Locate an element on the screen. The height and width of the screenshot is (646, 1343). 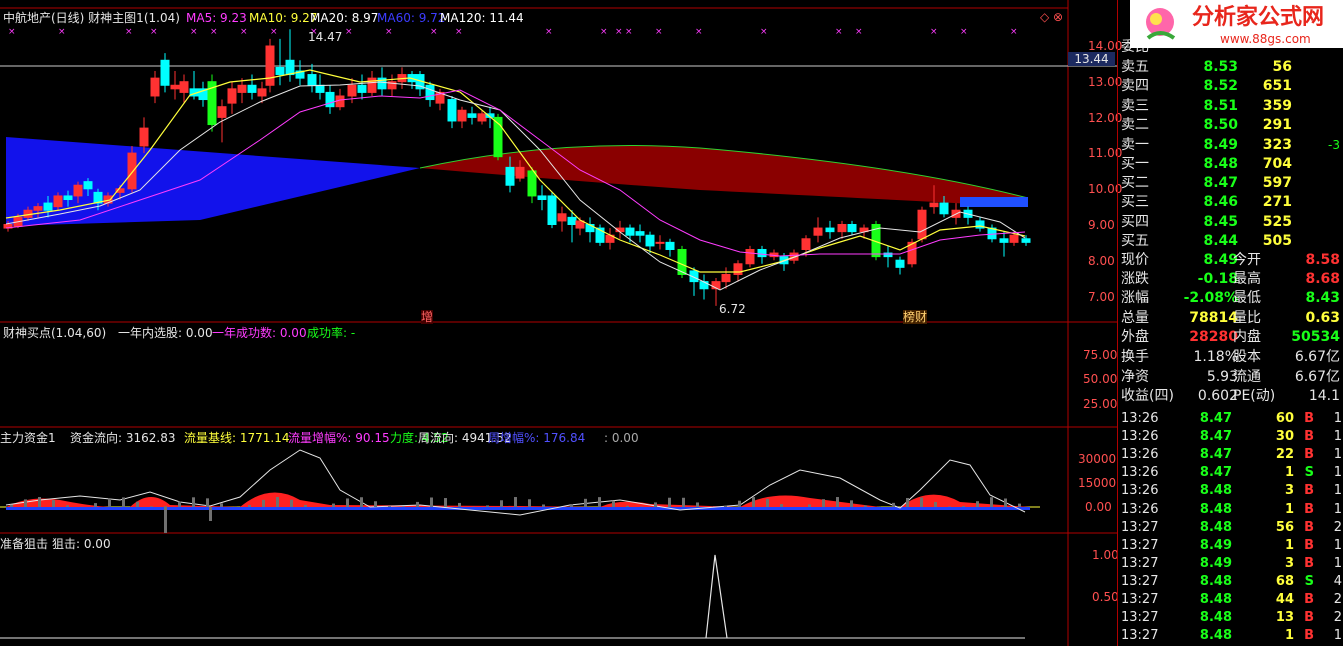
ask-label: 卖三 is located at coordinates (1135, 105).